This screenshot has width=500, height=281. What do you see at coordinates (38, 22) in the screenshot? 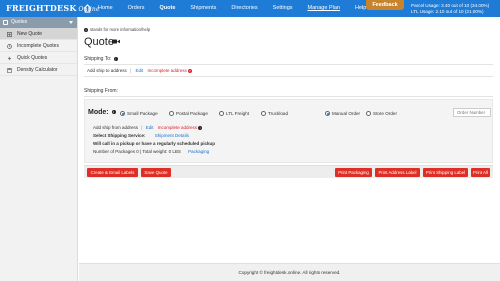
I see `sidebar-header-quotes: Quotes` at bounding box center [38, 22].